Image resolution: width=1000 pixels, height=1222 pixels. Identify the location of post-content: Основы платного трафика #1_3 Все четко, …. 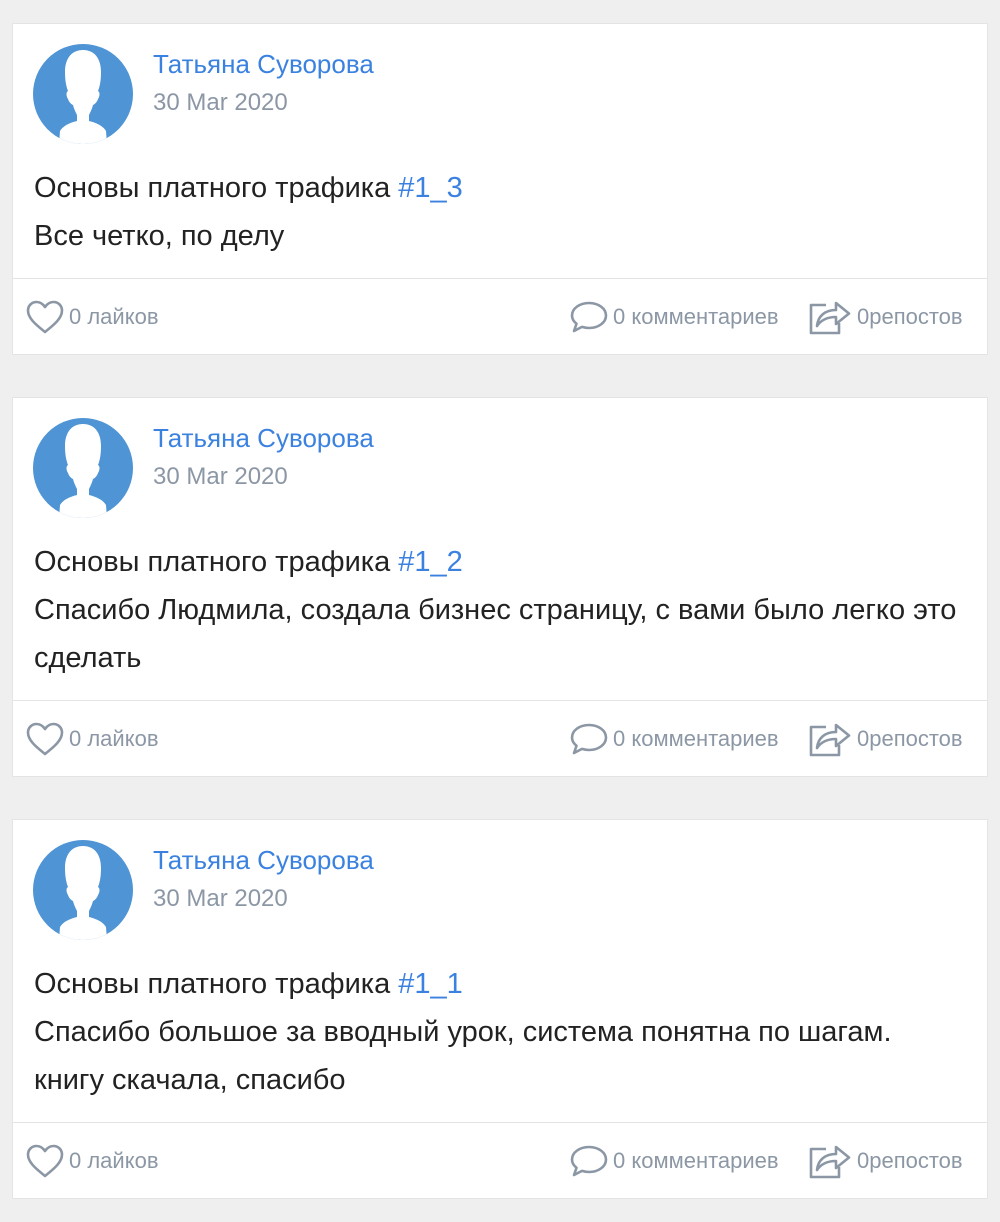
(500, 216).